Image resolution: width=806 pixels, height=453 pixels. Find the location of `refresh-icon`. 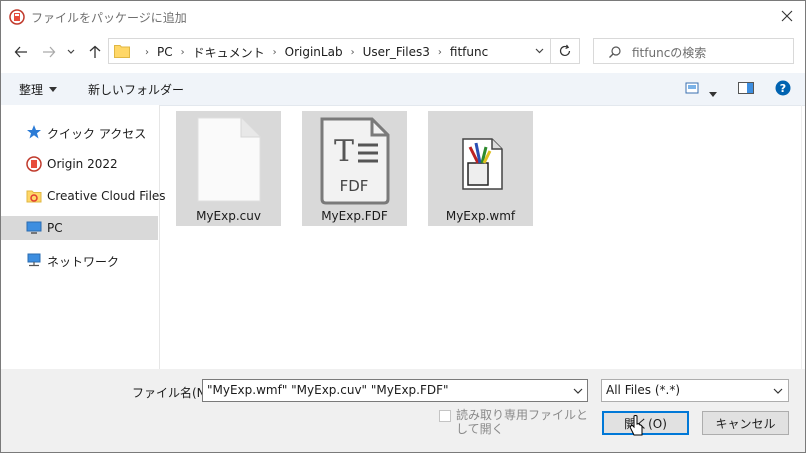

refresh-icon is located at coordinates (565, 50).